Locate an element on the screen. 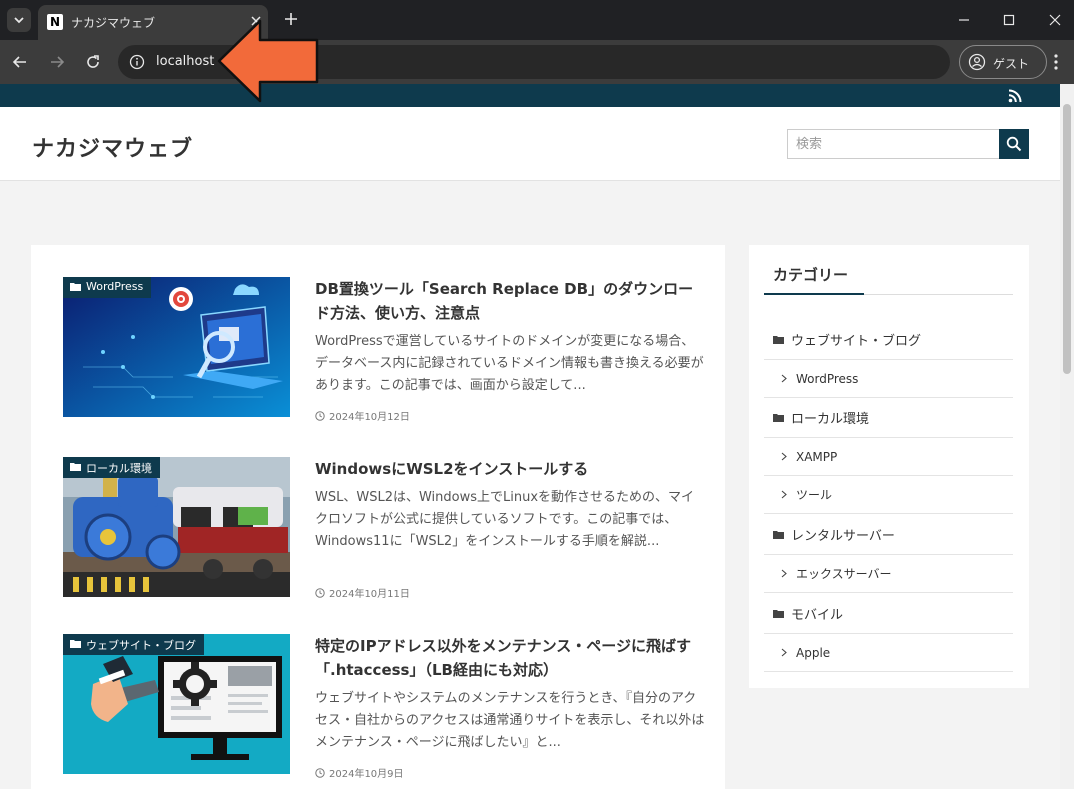 The height and width of the screenshot is (789, 1074). category-label: ローカル環境 is located at coordinates (830, 419).